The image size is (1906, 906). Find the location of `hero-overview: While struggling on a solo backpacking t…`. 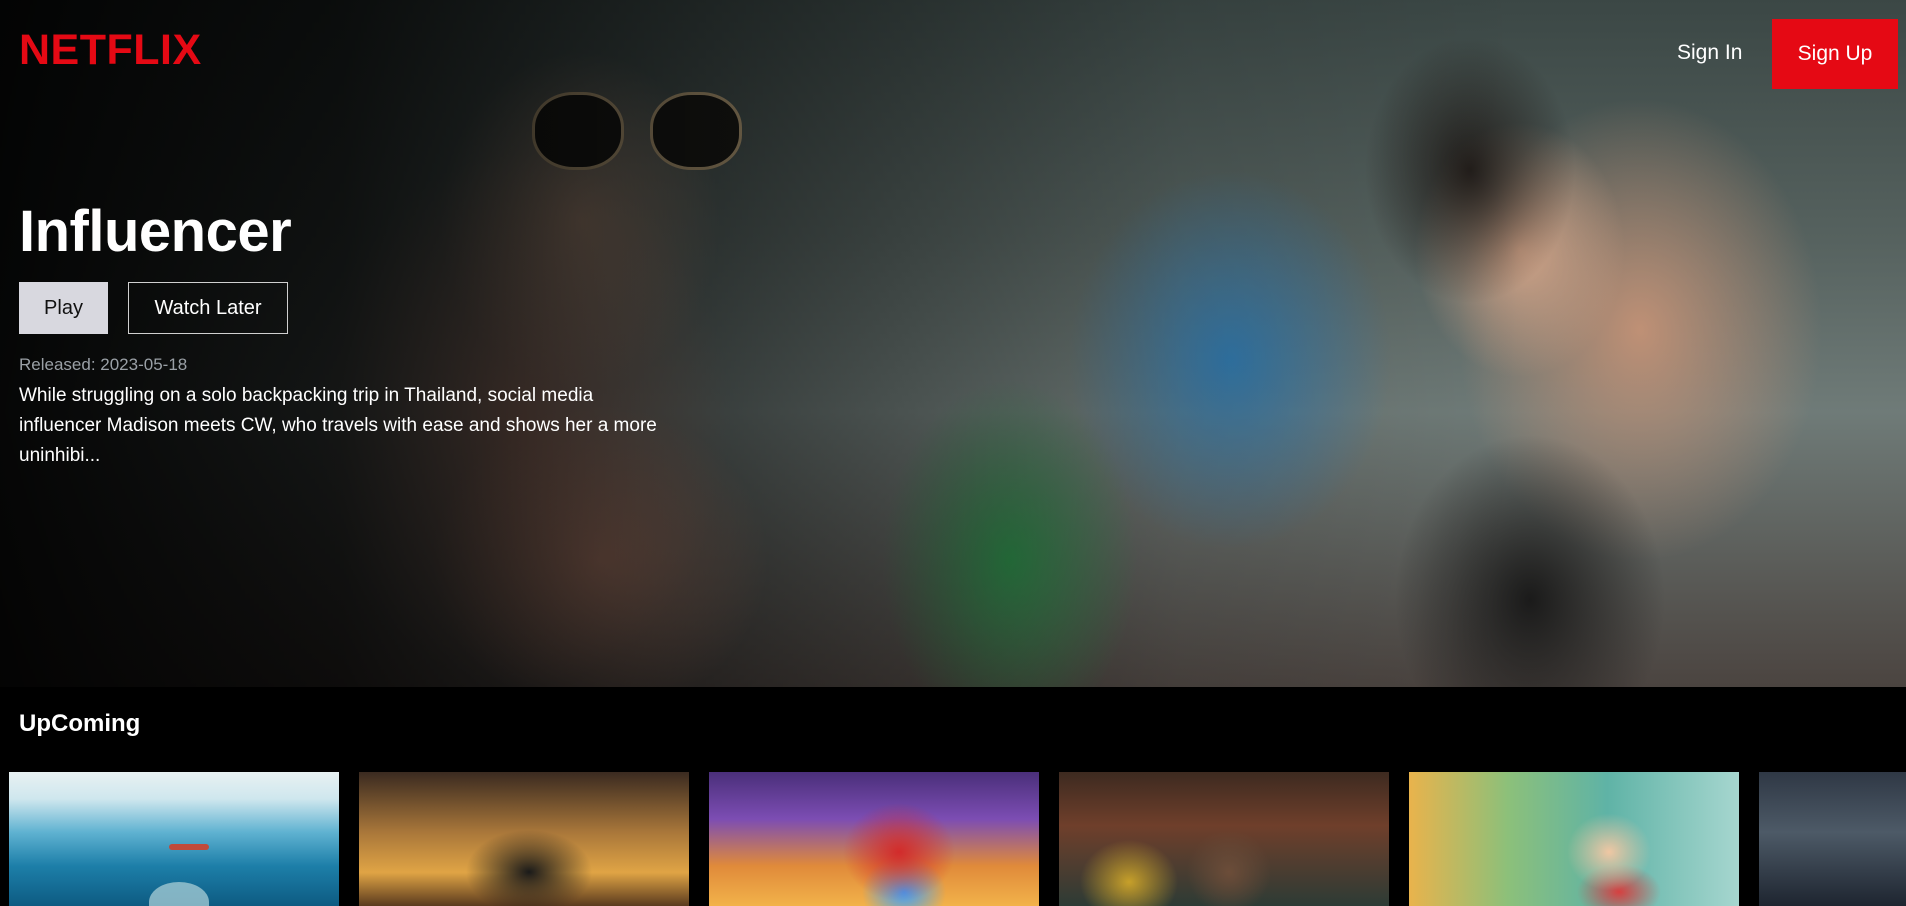

hero-overview: While struggling on a solo backpacking t… is located at coordinates (338, 425).